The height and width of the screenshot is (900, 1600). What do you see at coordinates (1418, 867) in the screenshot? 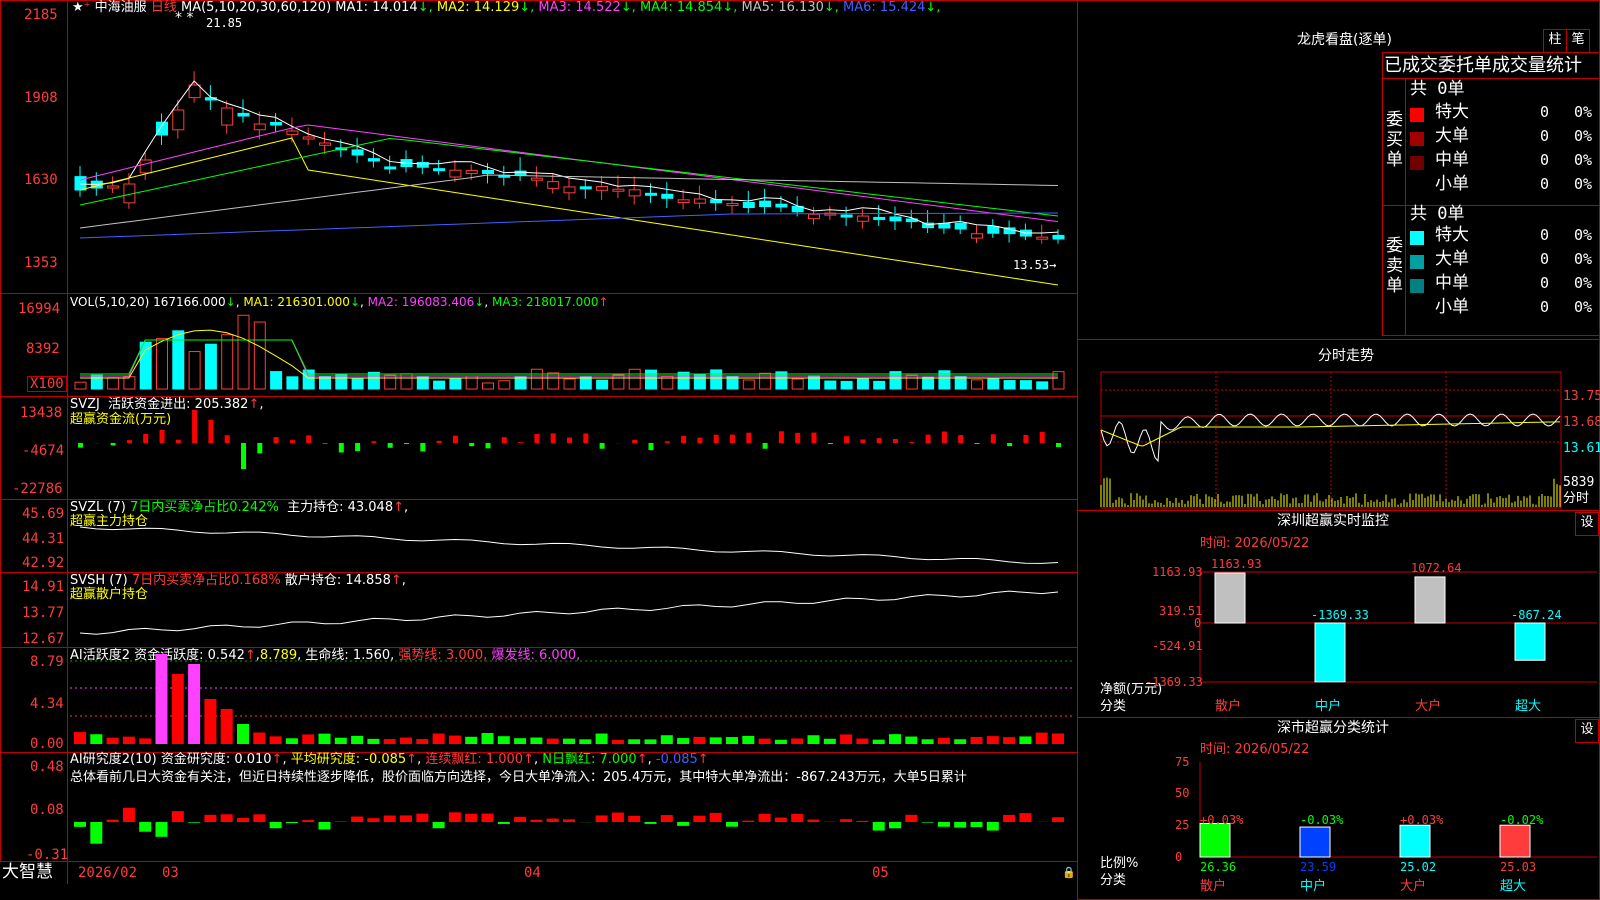
I see `class-pct-2: 25.02` at bounding box center [1418, 867].